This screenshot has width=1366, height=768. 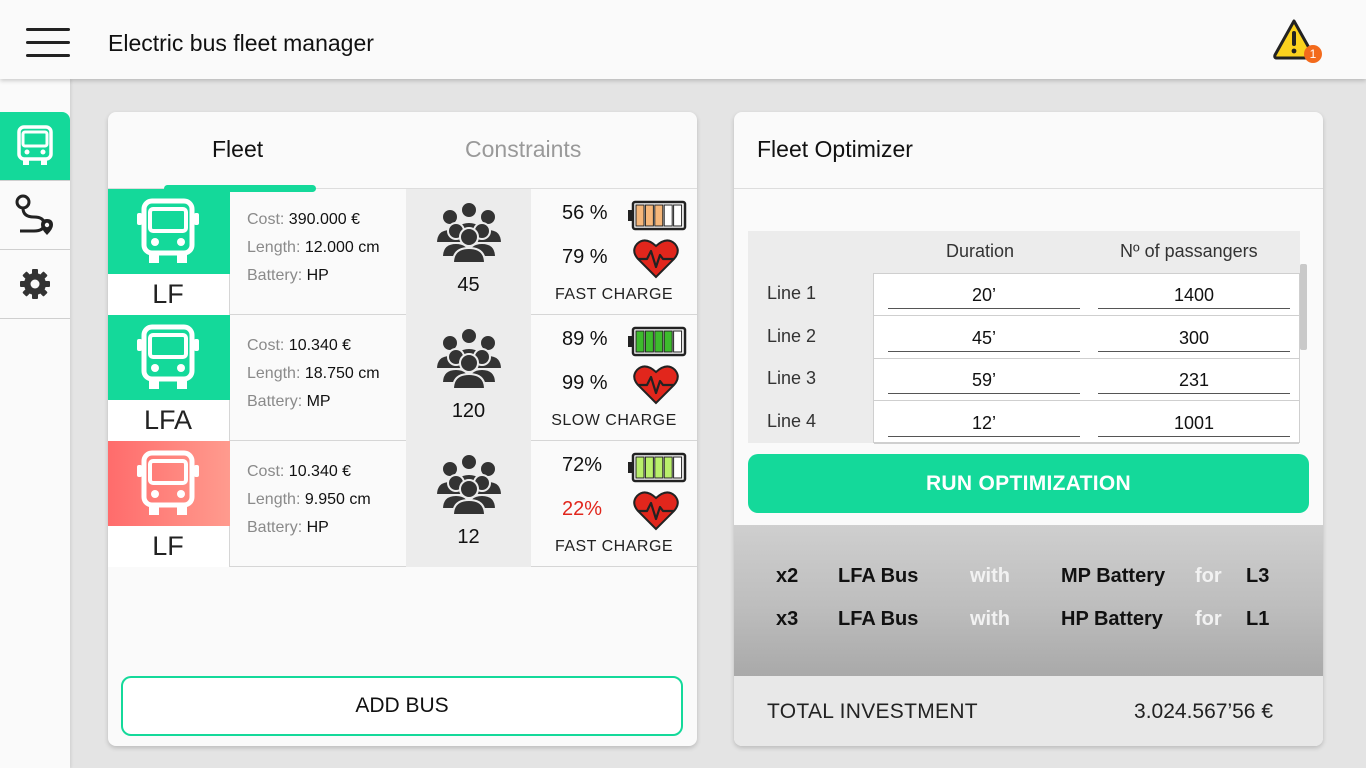 I want to click on nav-item-routes, so click(x=35, y=215).